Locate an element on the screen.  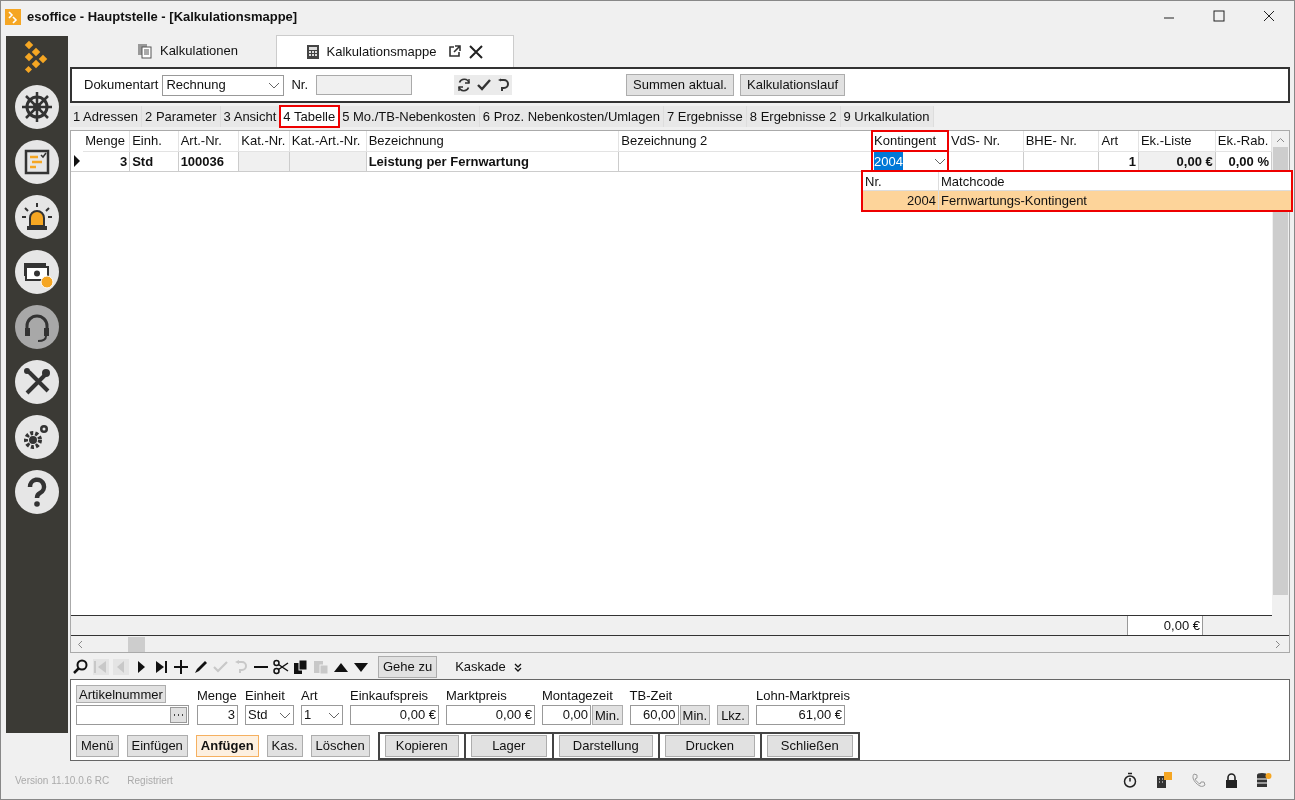
form-button: Kas. is located at coordinates (284, 746).